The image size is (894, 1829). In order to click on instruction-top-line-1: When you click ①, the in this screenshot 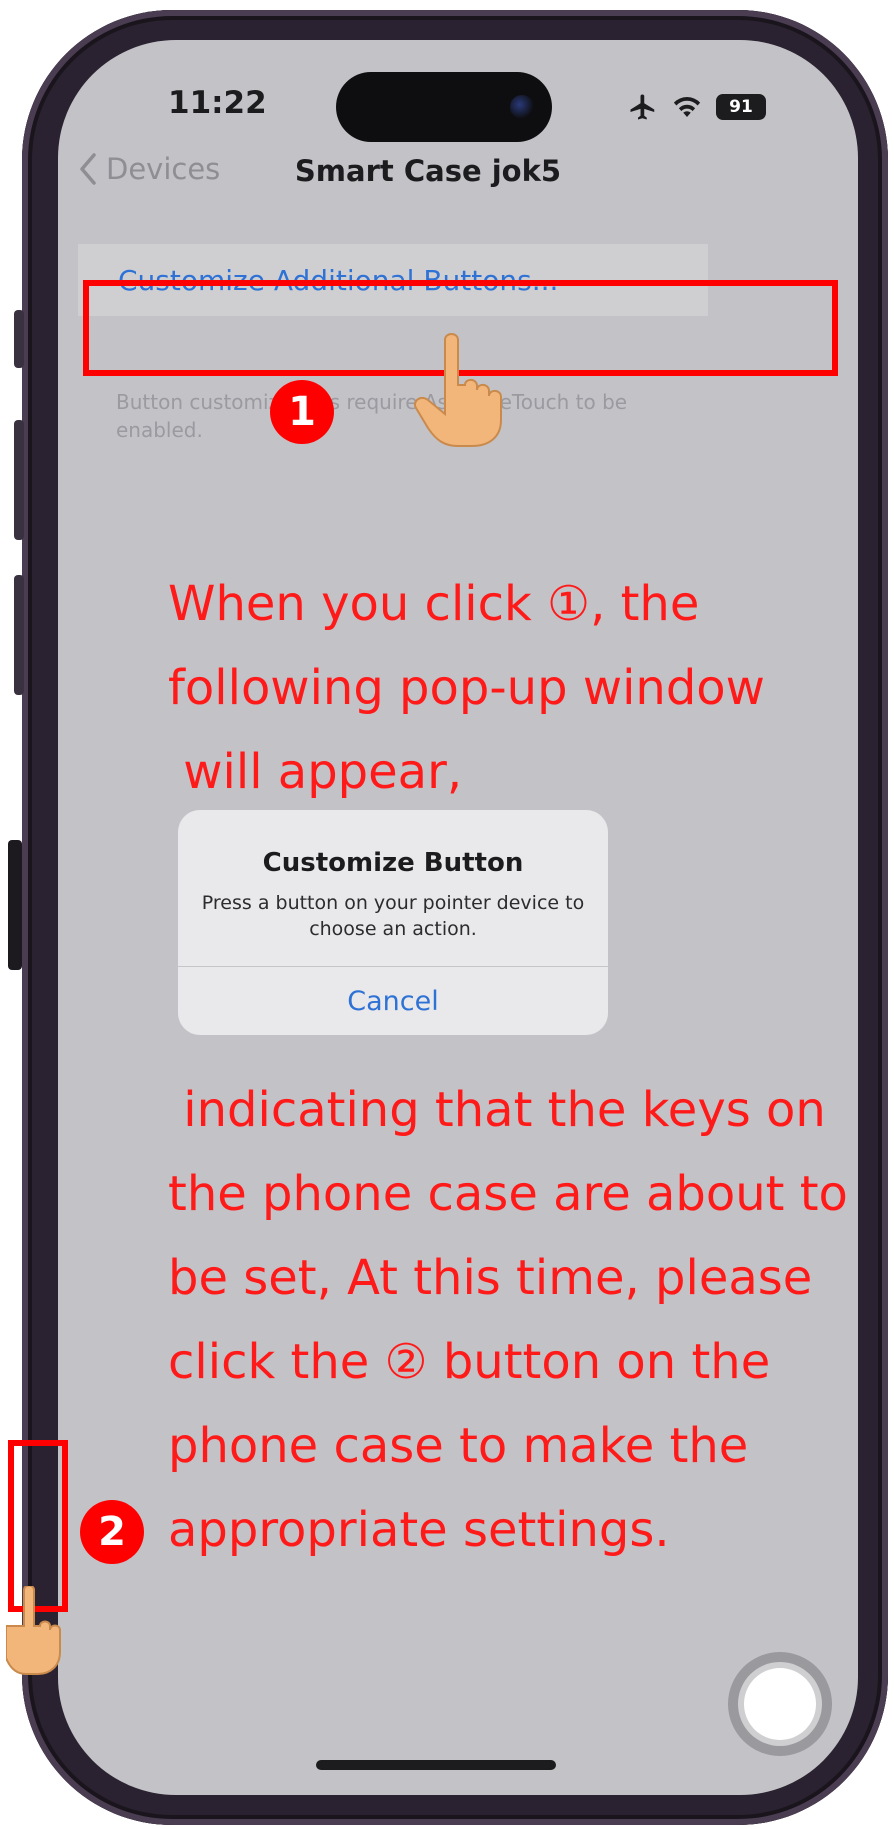, I will do `click(434, 604)`.